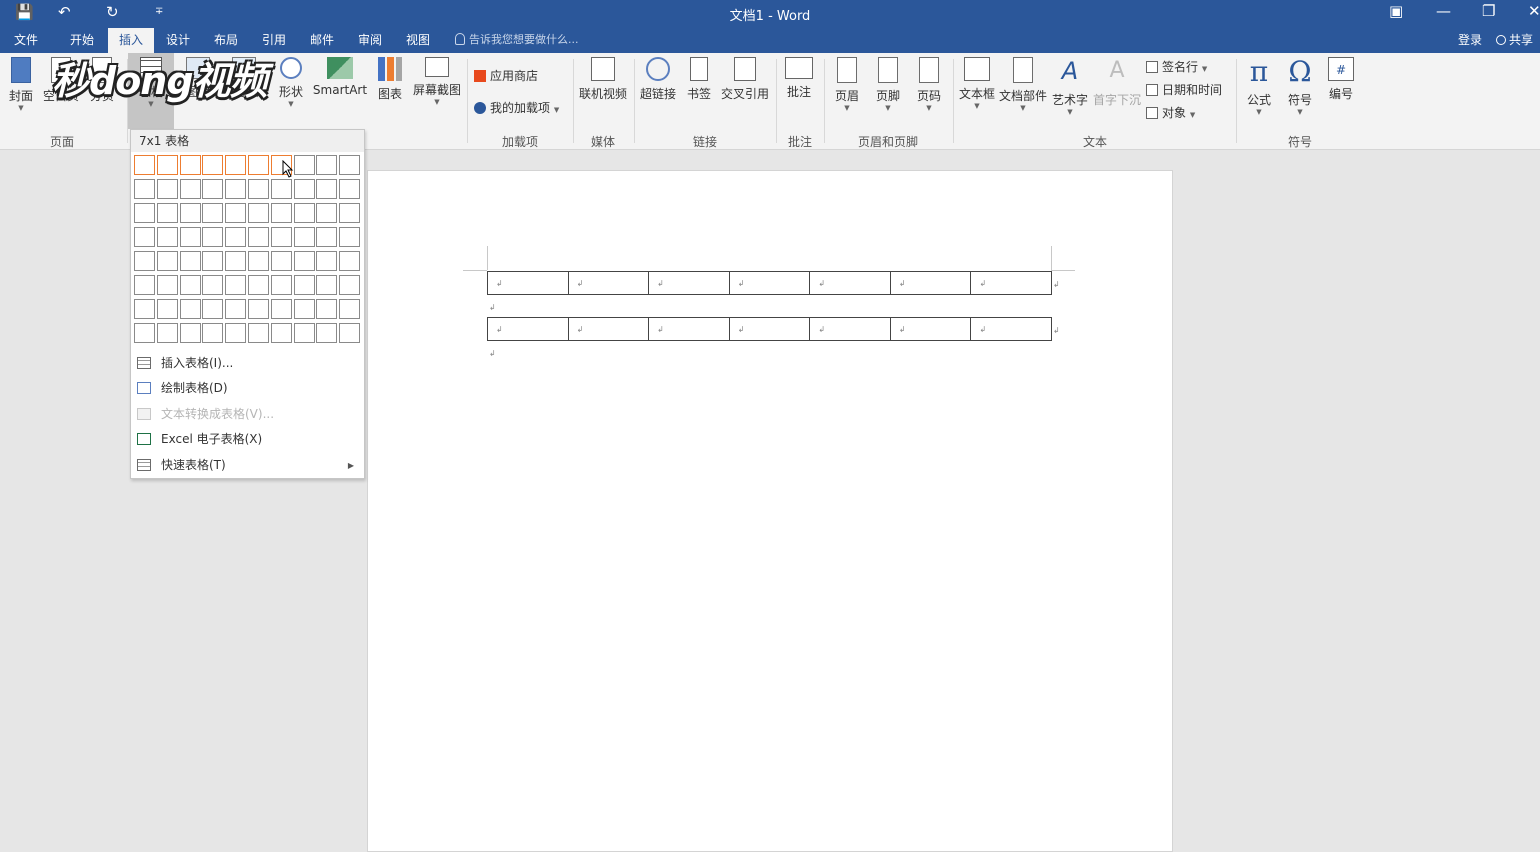  I want to click on shapes-button: 形状 ▼, so click(291, 82).